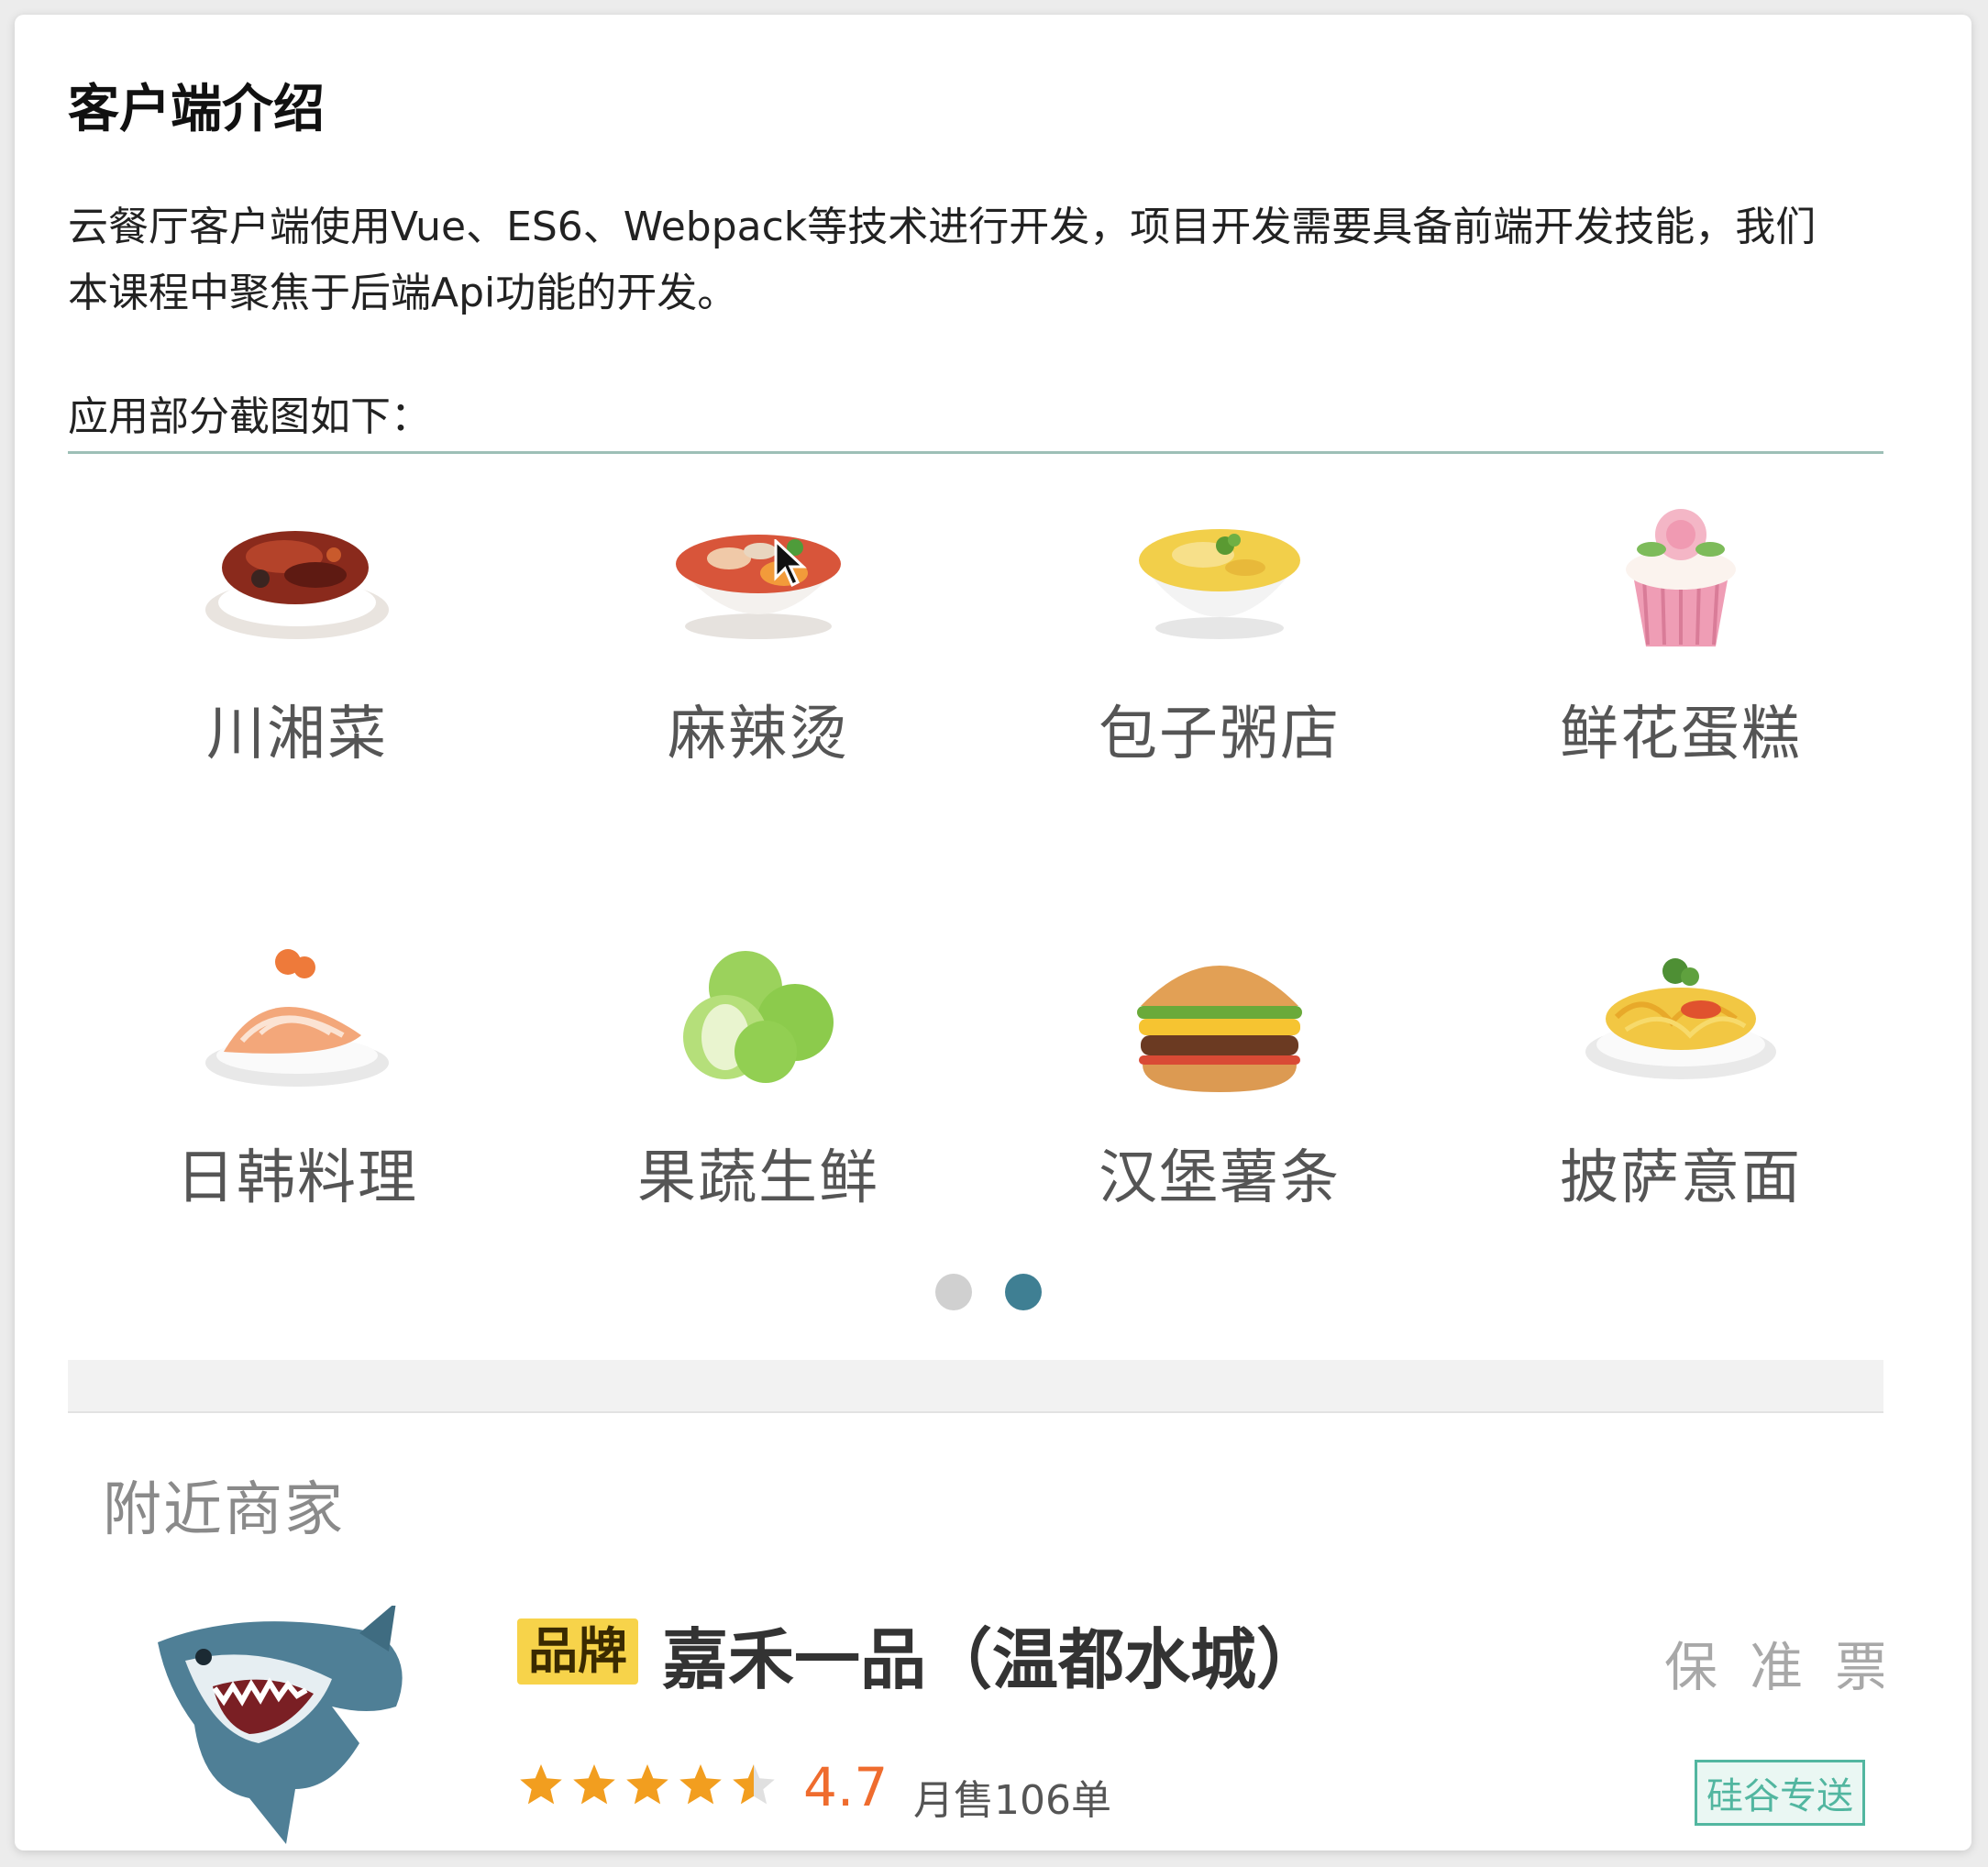 The width and height of the screenshot is (1988, 1867). I want to click on nearby-shops-title: 附近商家, so click(224, 1510).